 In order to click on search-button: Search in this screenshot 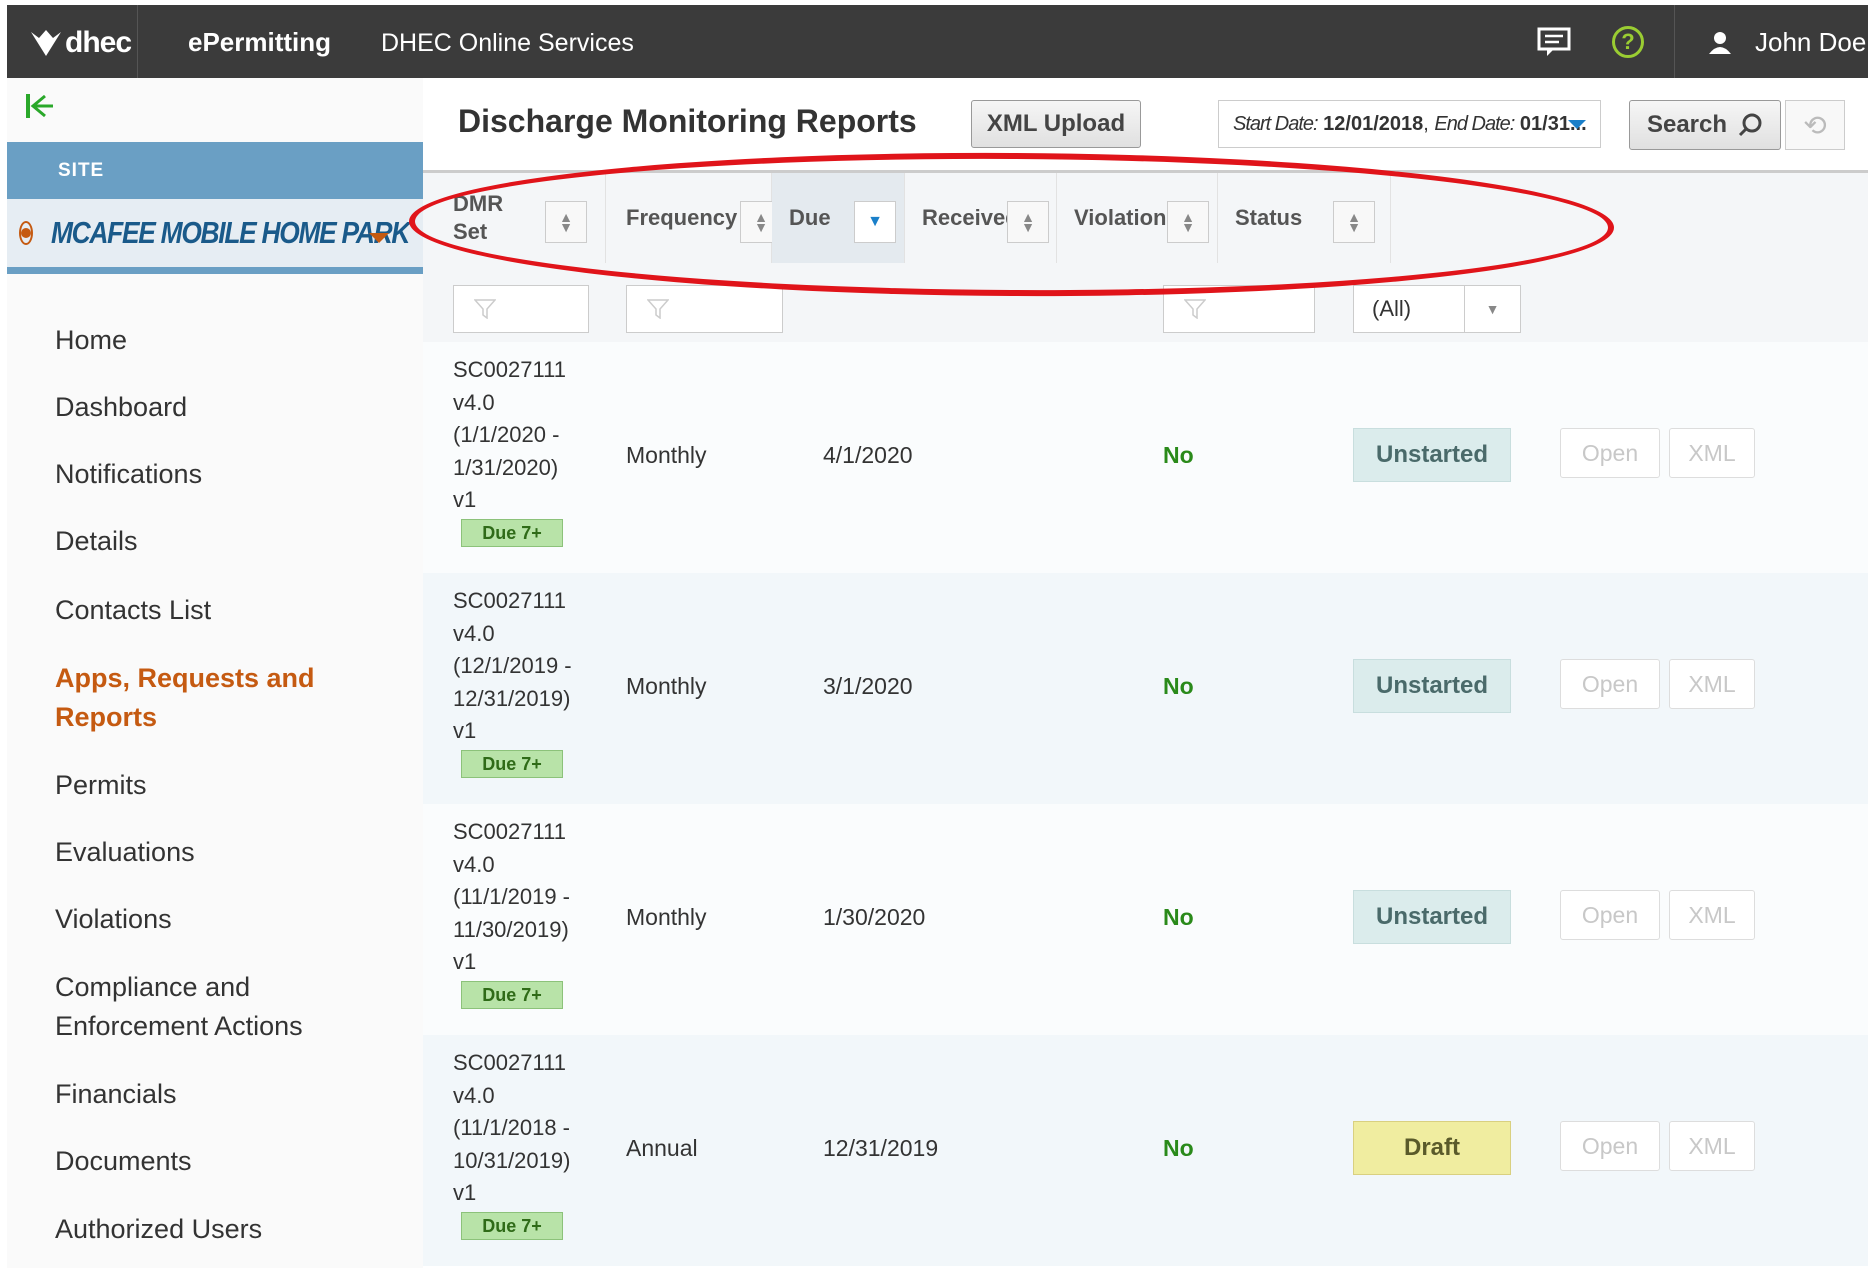, I will do `click(1705, 125)`.